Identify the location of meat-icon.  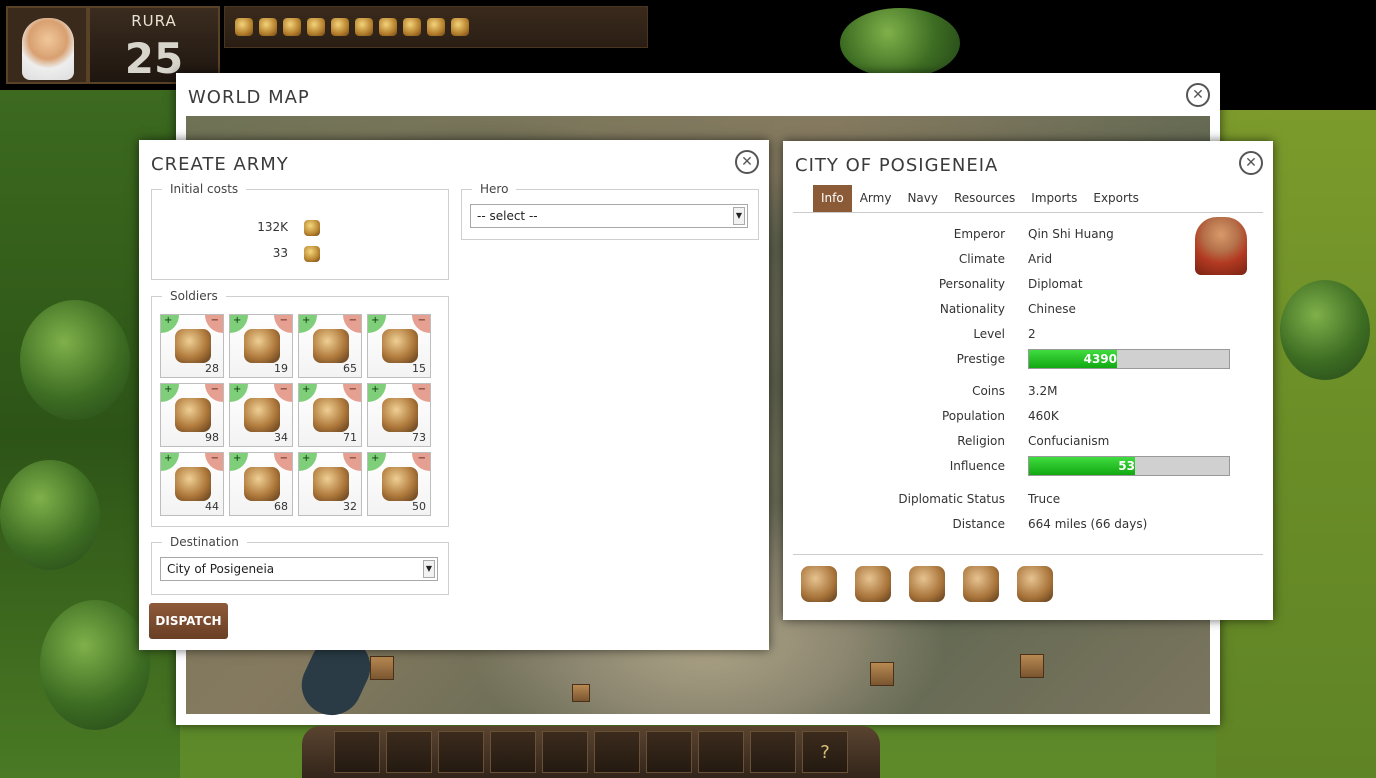
(364, 27).